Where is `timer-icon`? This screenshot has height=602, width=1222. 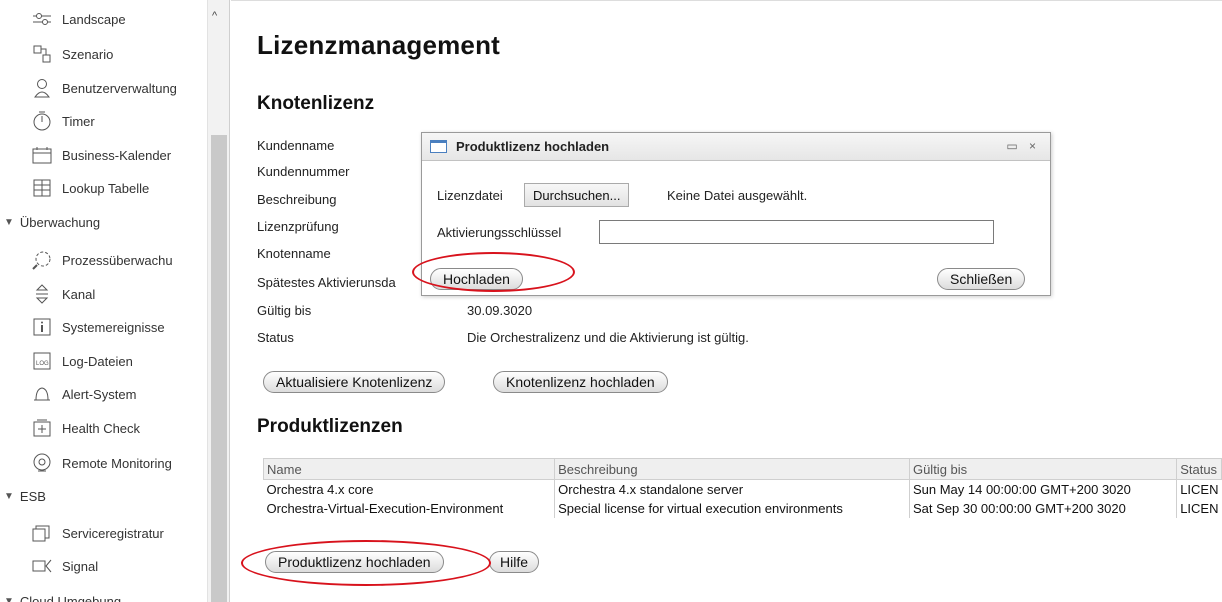 timer-icon is located at coordinates (42, 121).